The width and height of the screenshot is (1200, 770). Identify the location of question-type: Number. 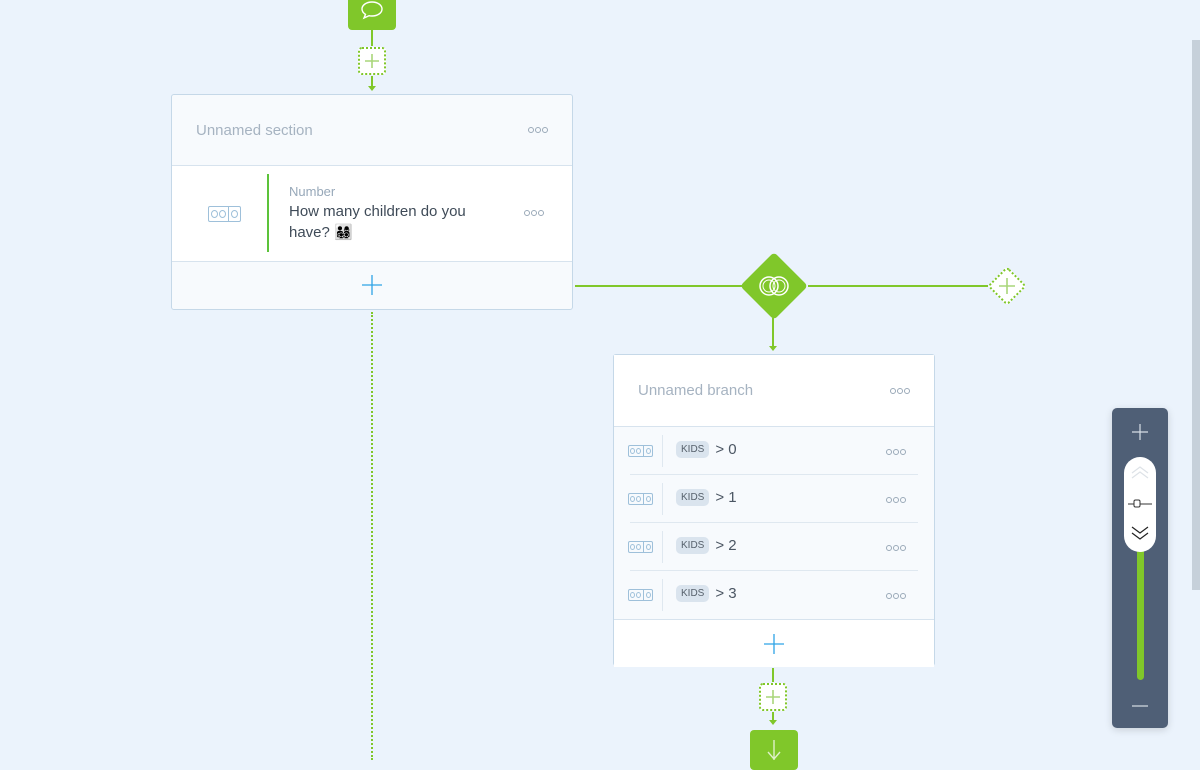
(312, 191).